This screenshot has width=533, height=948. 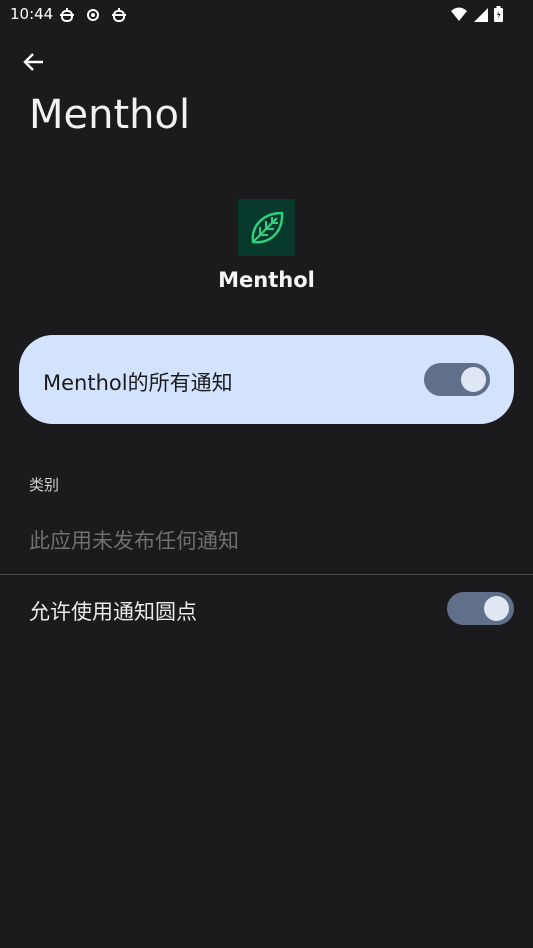 I want to click on signal-icon, so click(x=481, y=16).